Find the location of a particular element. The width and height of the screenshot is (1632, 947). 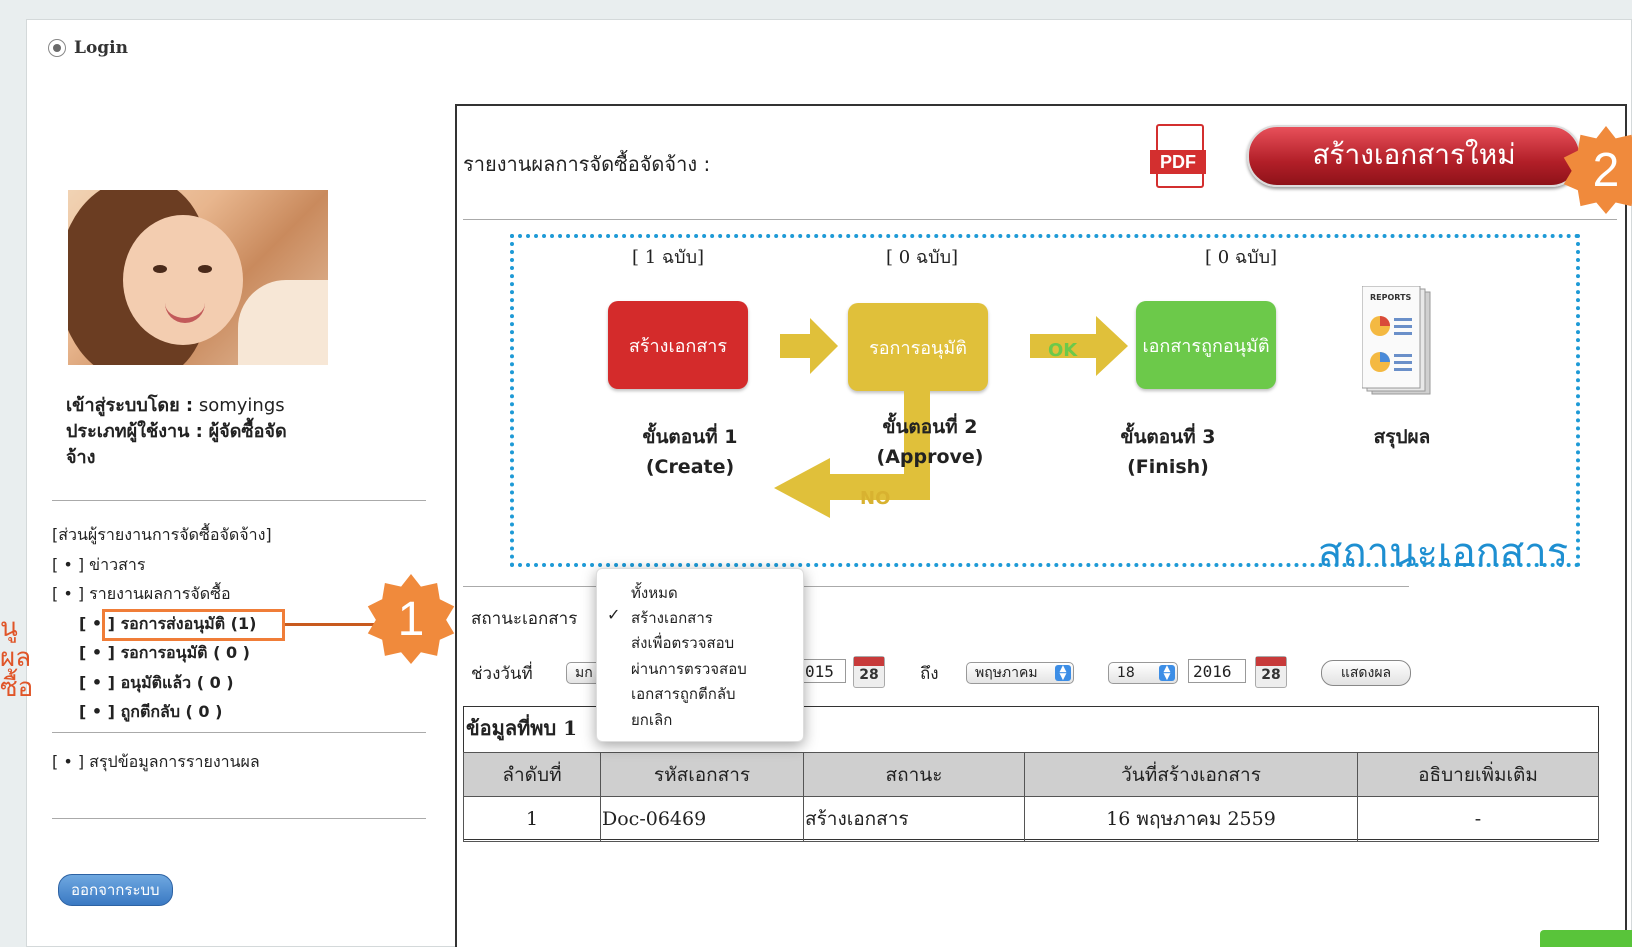

to-label: ถึง is located at coordinates (929, 674).